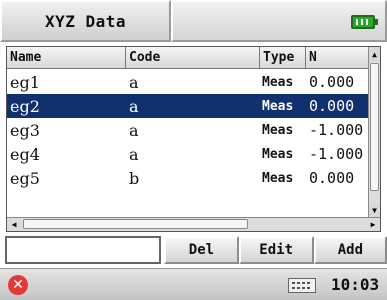 Image resolution: width=387 pixels, height=300 pixels. Describe the element at coordinates (374, 54) in the screenshot. I see `scroll-up-arrow-icon: ▲` at that location.